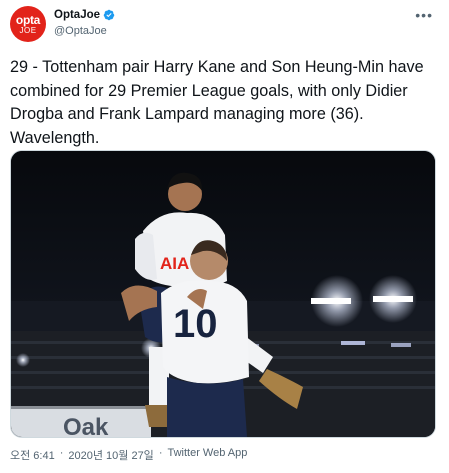 The height and width of the screenshot is (473, 449). I want to click on display-name: OptaJoe, so click(77, 15).